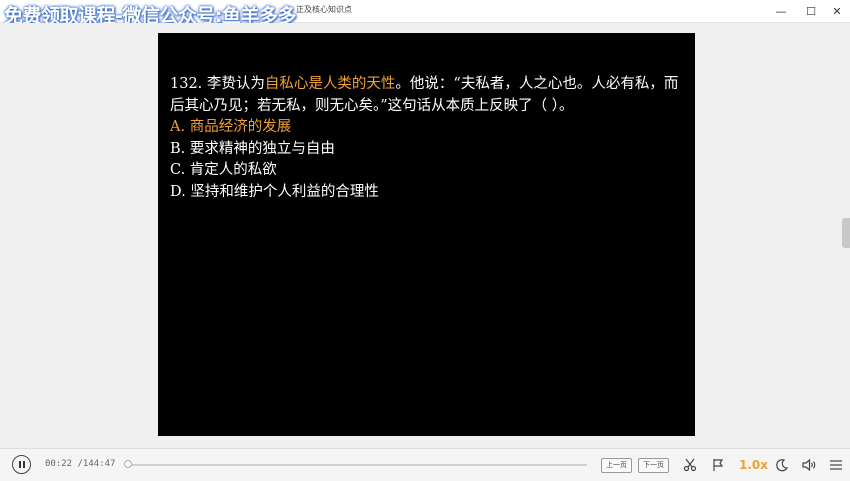 This screenshot has height=481, width=850. I want to click on player-controls: 00:22 /144:47 上一页 下一页 1.0x, so click(425, 464).